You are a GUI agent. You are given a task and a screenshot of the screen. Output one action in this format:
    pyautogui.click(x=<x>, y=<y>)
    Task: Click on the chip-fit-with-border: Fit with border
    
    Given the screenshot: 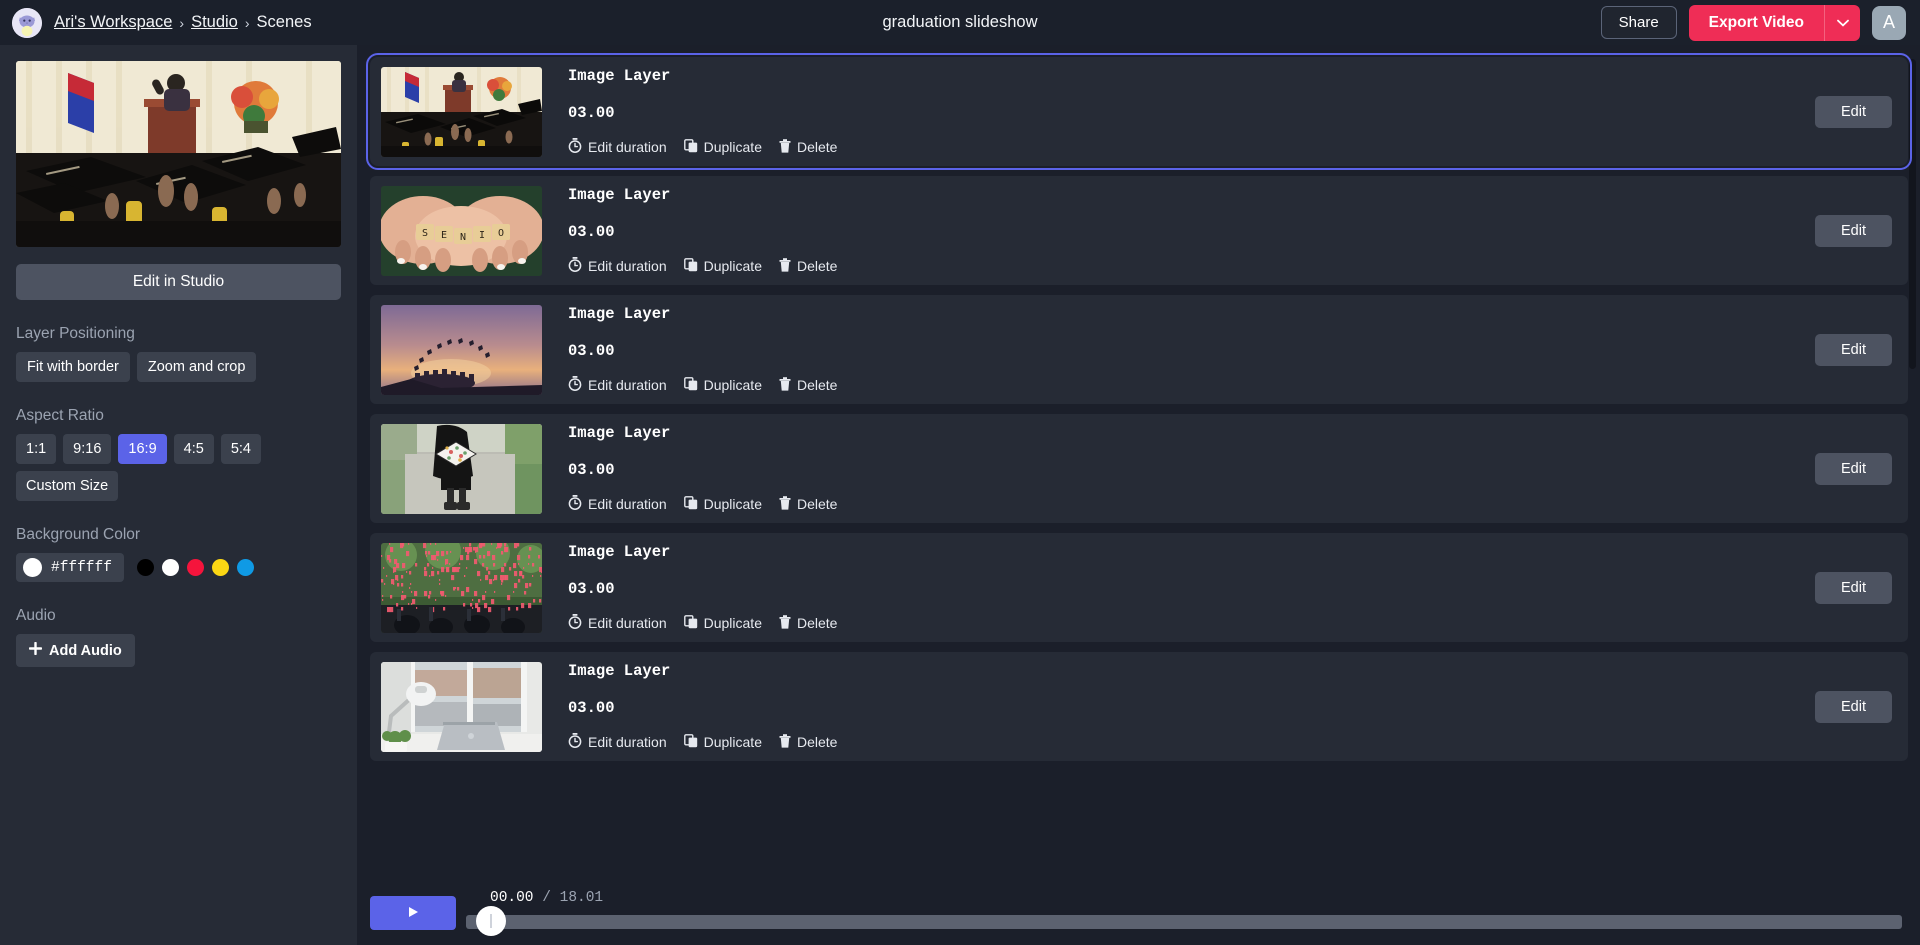 What is the action you would take?
    pyautogui.click(x=73, y=367)
    